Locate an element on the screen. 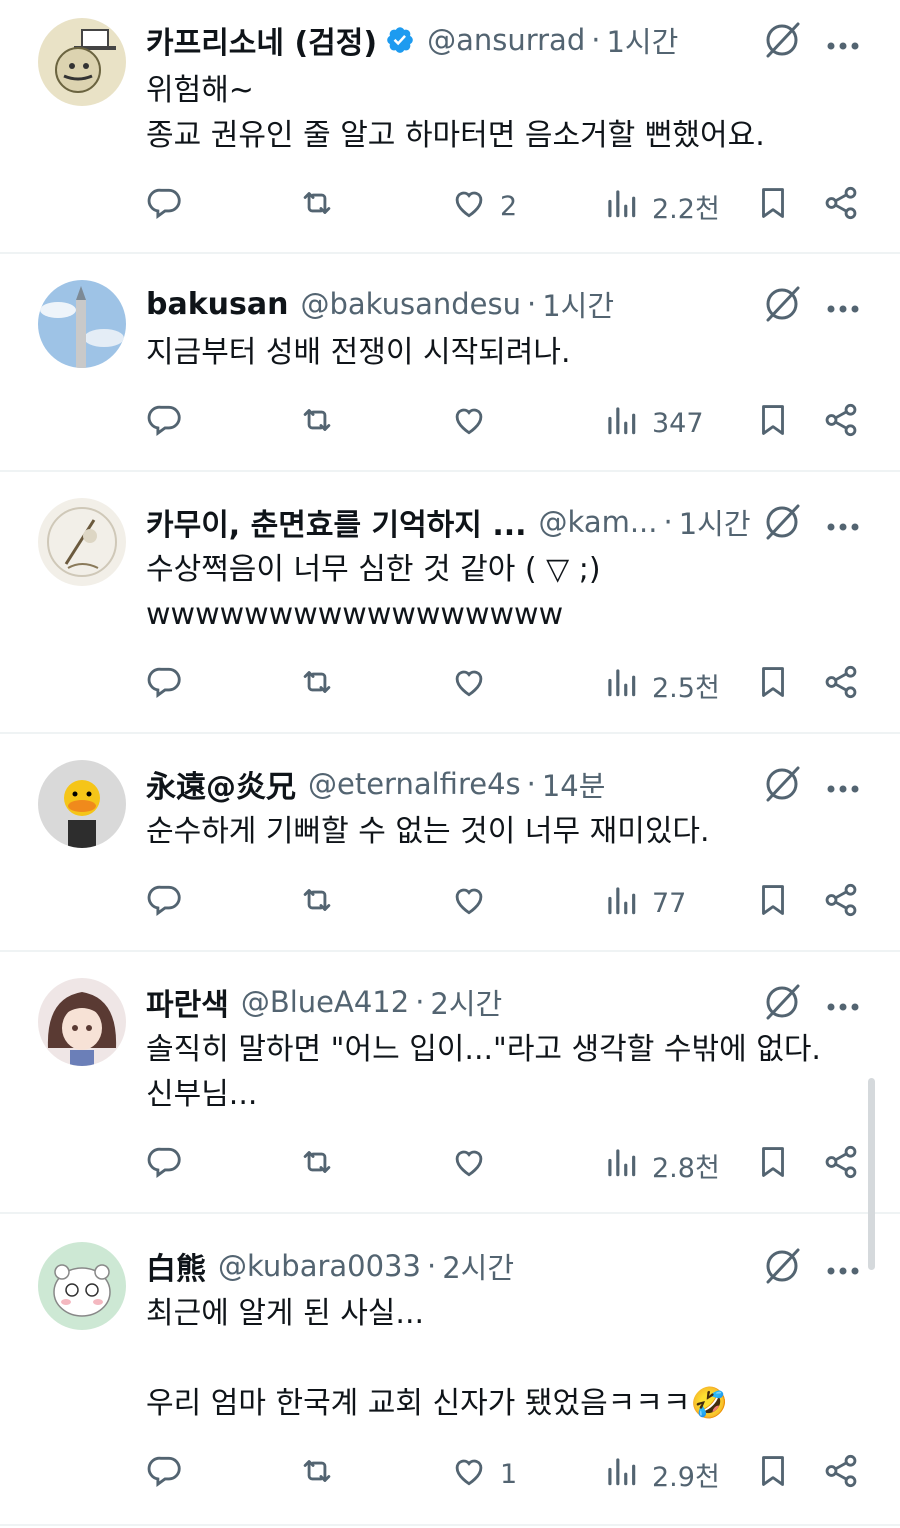 This screenshot has width=900, height=1528. like-button: 2 is located at coordinates (483, 206).